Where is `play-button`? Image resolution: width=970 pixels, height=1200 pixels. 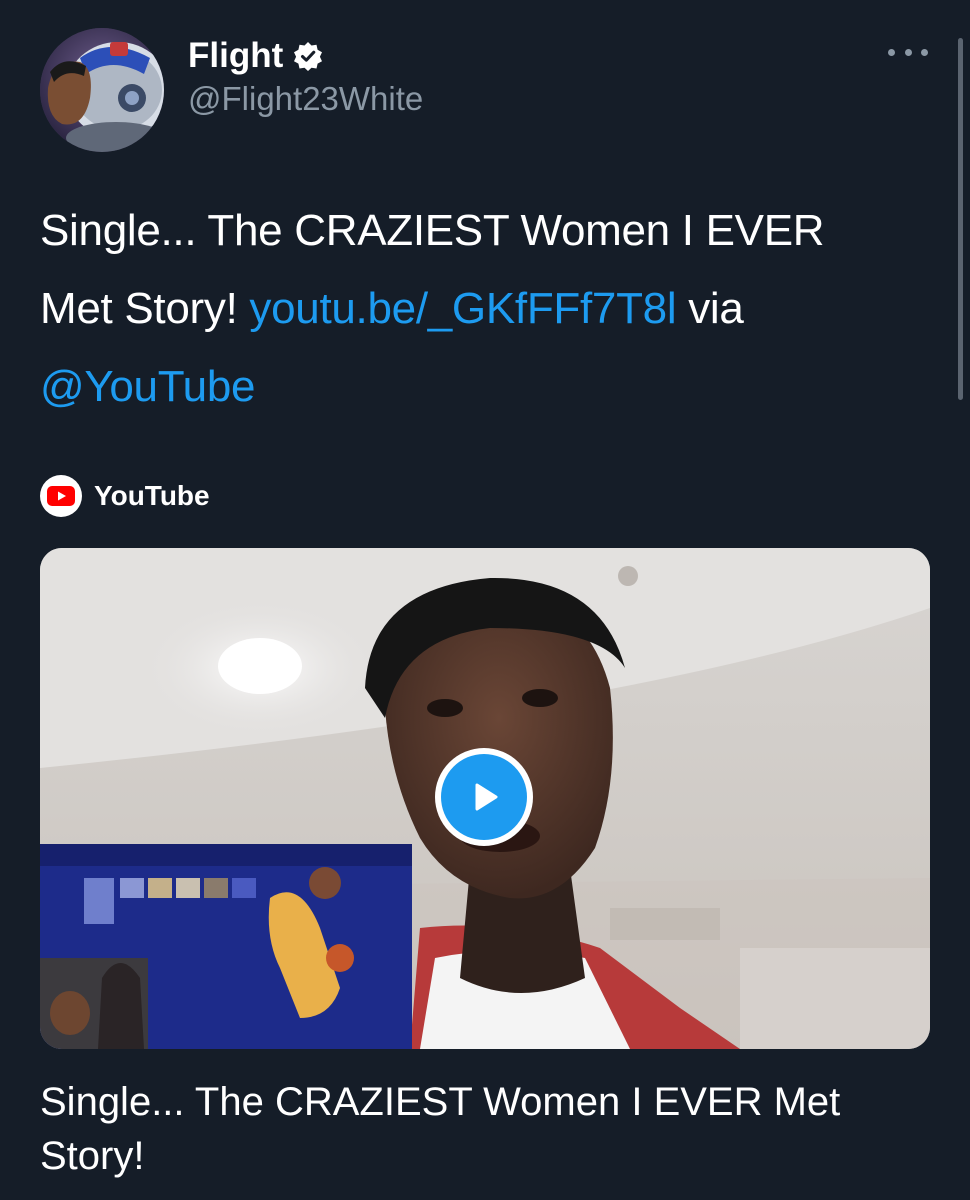
play-button is located at coordinates (484, 797).